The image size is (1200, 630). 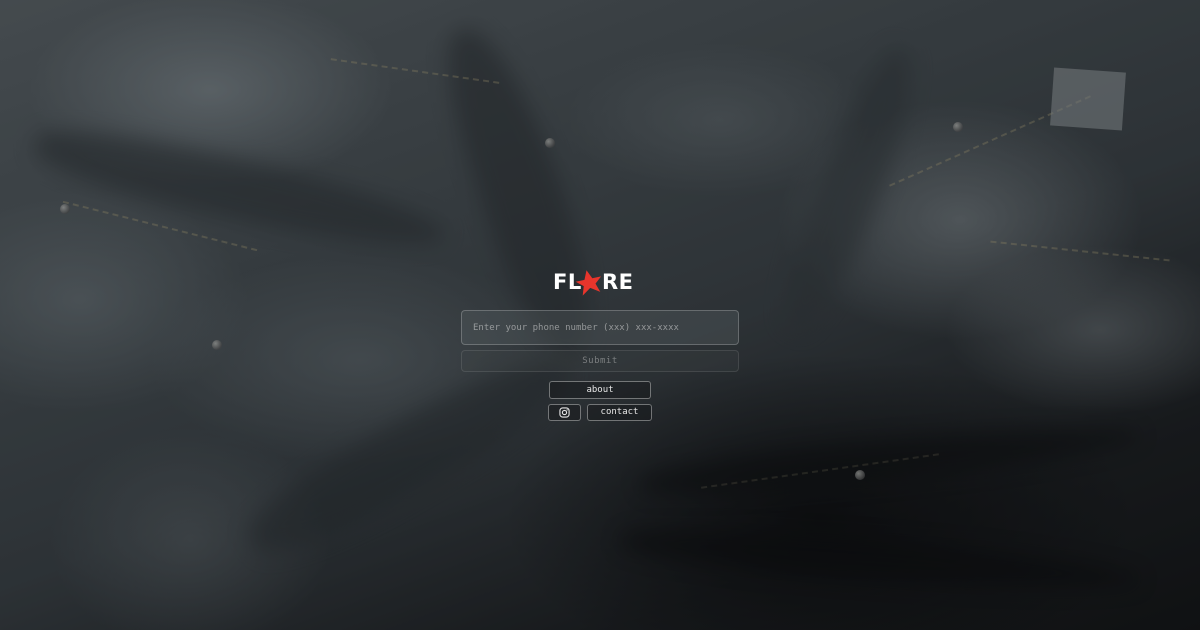 What do you see at coordinates (618, 282) in the screenshot?
I see `logo-text-right: RE` at bounding box center [618, 282].